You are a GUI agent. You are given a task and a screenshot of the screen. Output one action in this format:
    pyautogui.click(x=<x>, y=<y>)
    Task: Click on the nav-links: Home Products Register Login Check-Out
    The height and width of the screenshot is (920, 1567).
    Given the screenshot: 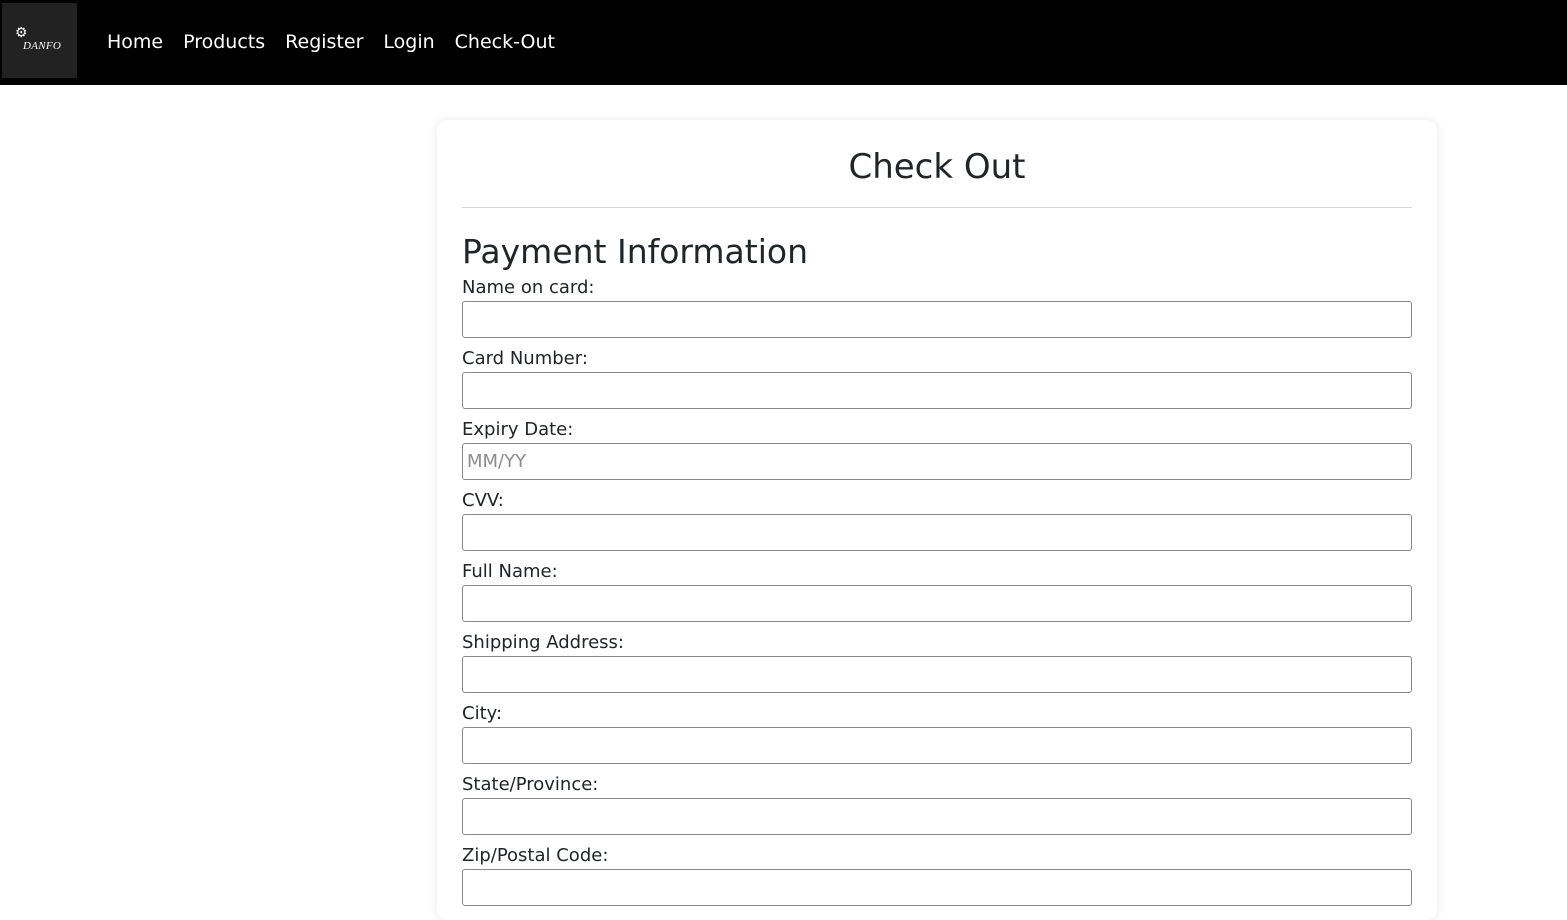 What is the action you would take?
    pyautogui.click(x=331, y=42)
    